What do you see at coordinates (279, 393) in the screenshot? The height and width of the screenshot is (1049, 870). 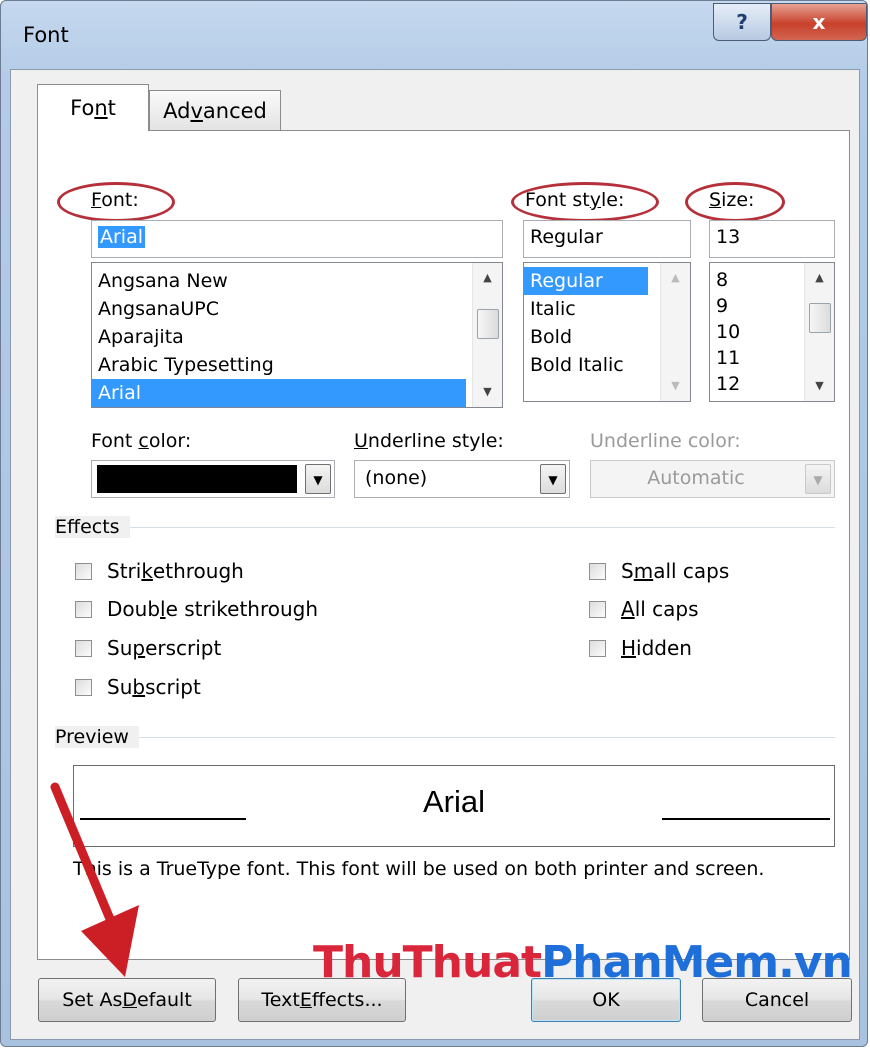 I see `list-item-selected: Arial` at bounding box center [279, 393].